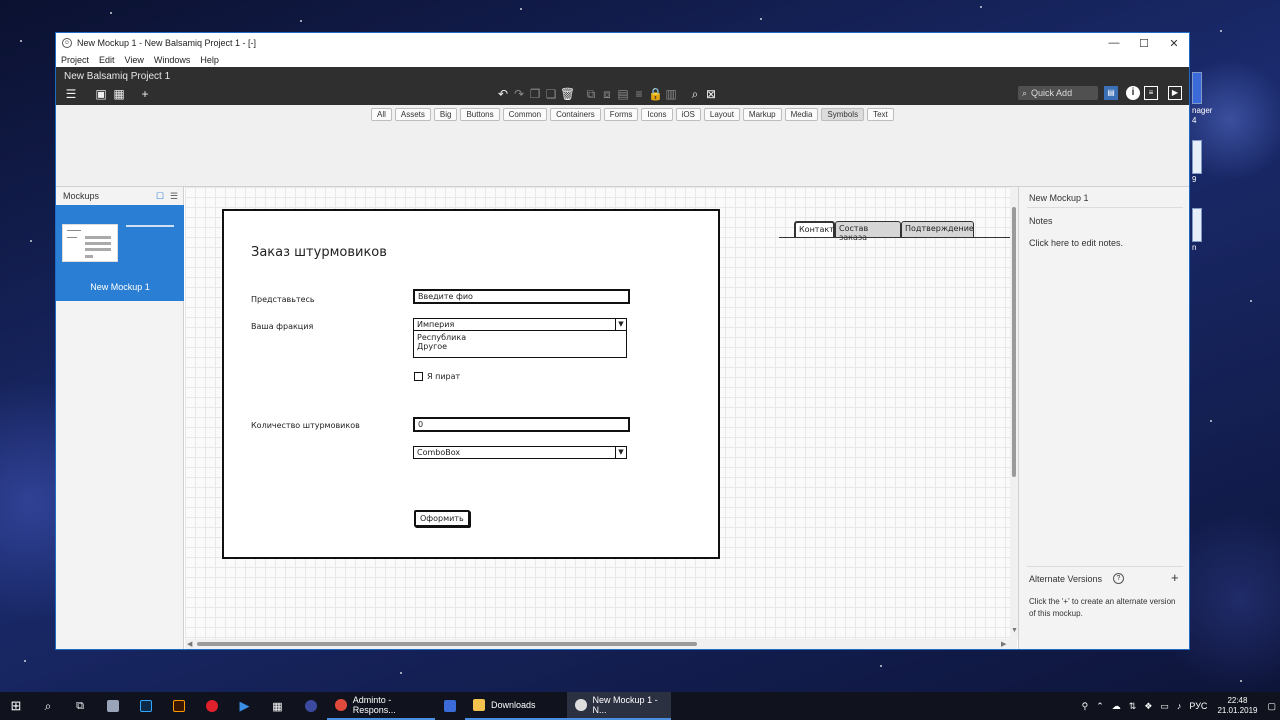  What do you see at coordinates (1164, 706) in the screenshot?
I see `battery-icon: ▭` at bounding box center [1164, 706].